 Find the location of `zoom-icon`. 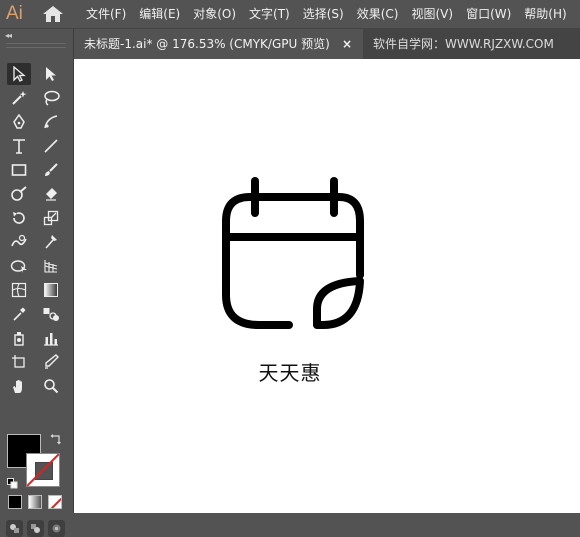

zoom-icon is located at coordinates (51, 386).